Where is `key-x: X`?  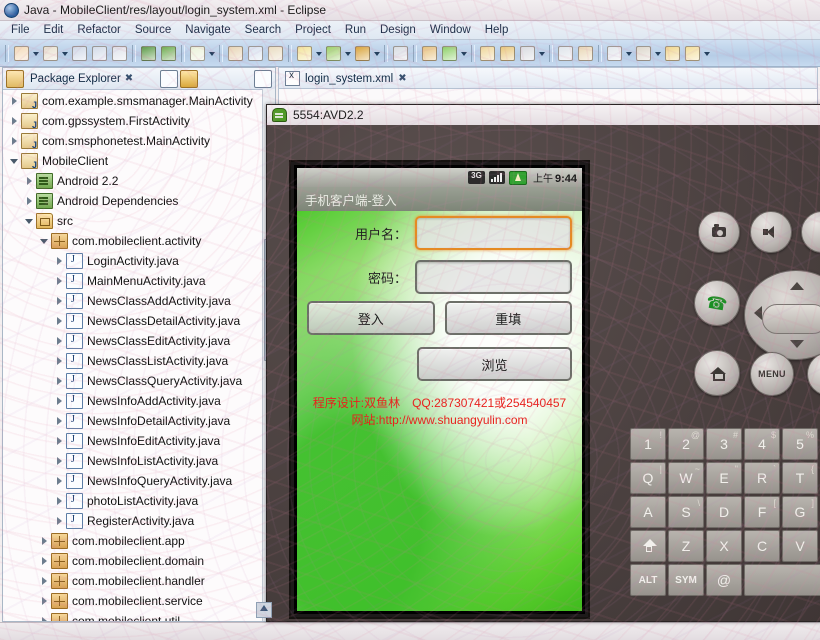 key-x: X is located at coordinates (724, 546).